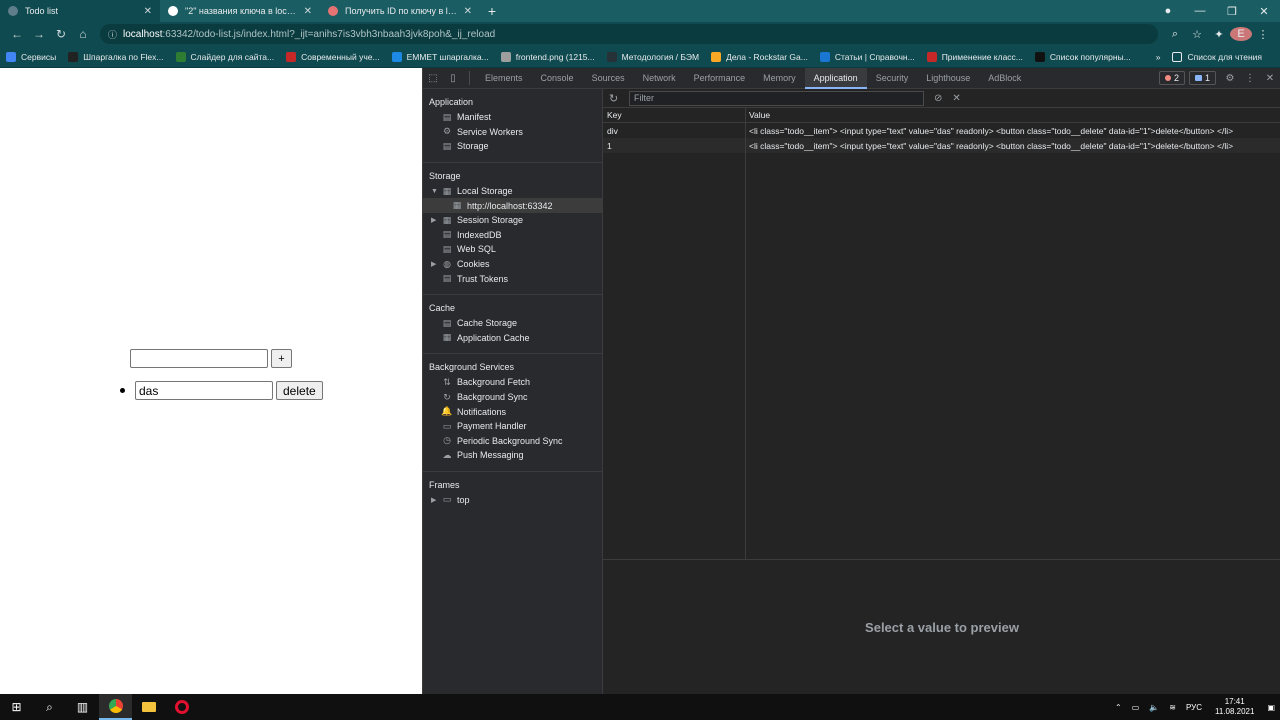 The image size is (1280, 720). What do you see at coordinates (512, 132) in the screenshot?
I see `sidebar-item: ⚙ Service Workers` at bounding box center [512, 132].